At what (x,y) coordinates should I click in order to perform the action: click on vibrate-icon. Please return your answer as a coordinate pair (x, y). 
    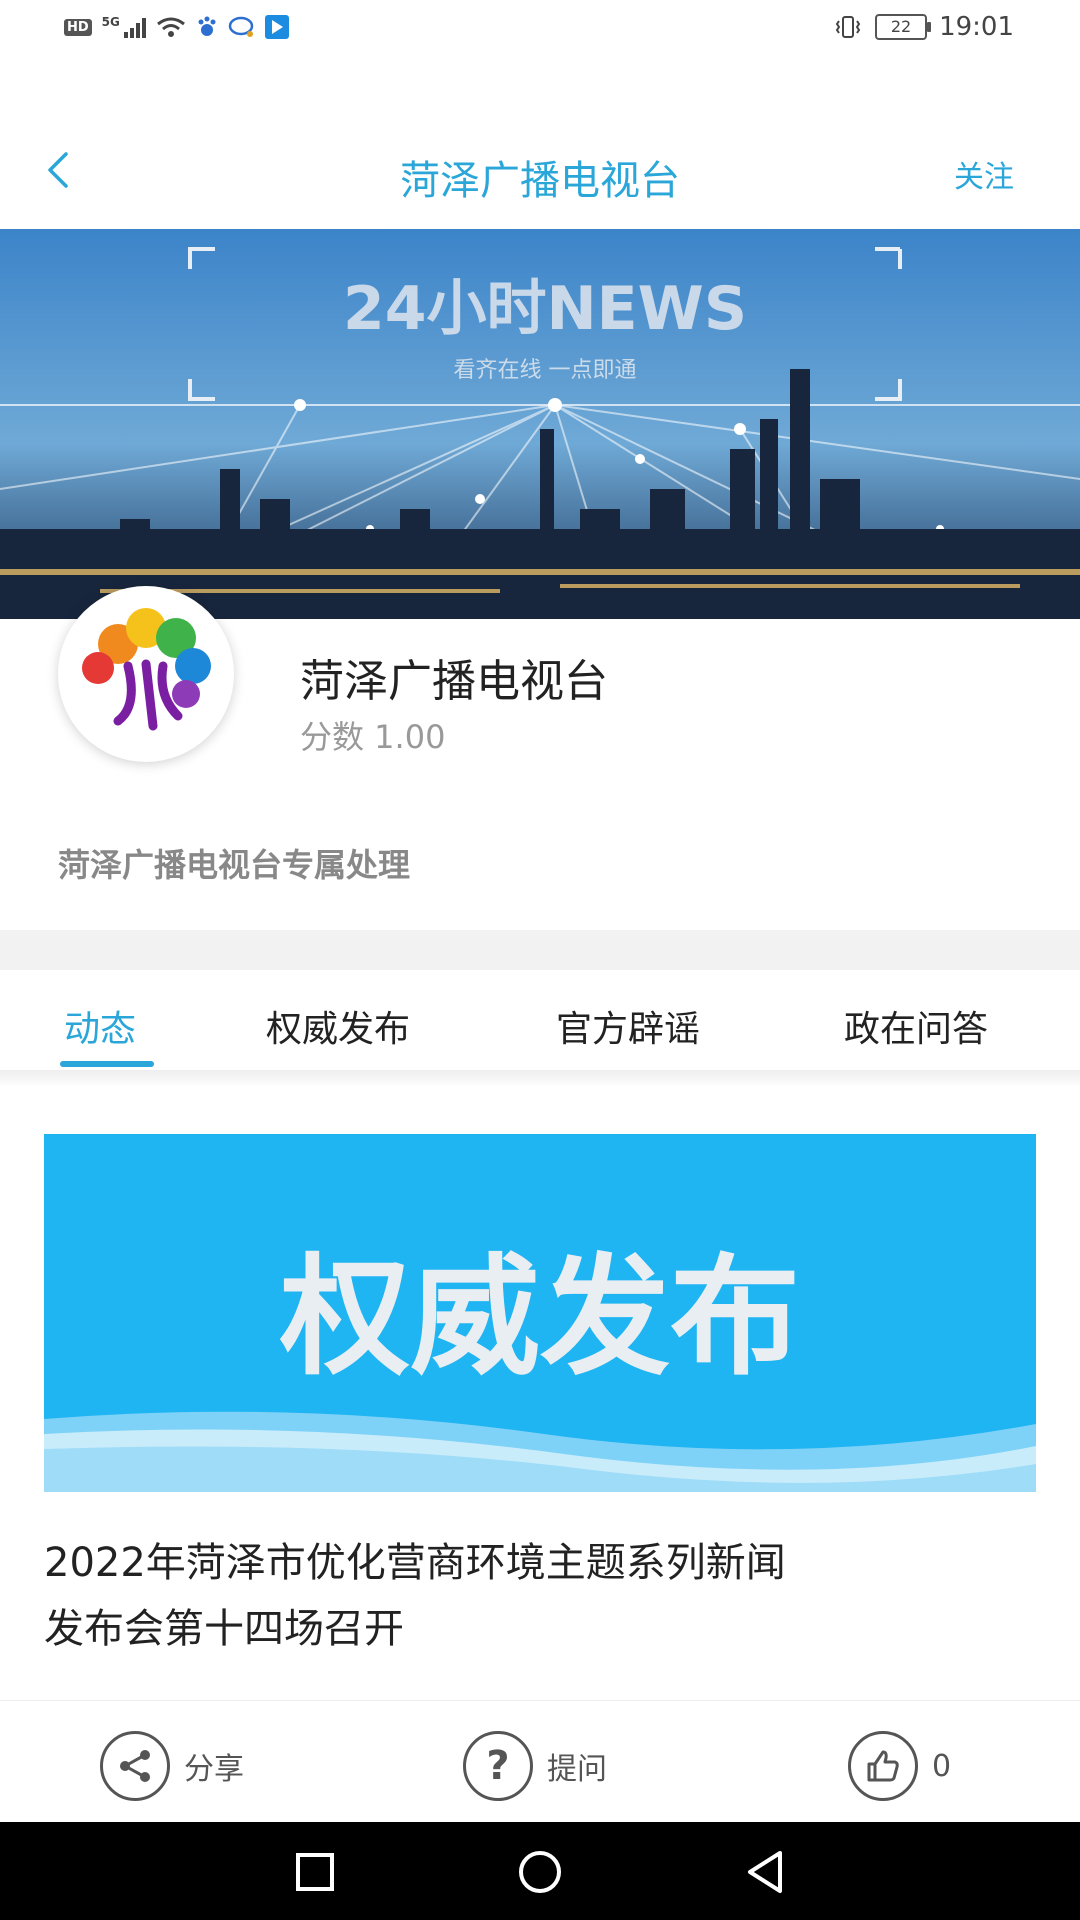
    Looking at the image, I should click on (848, 27).